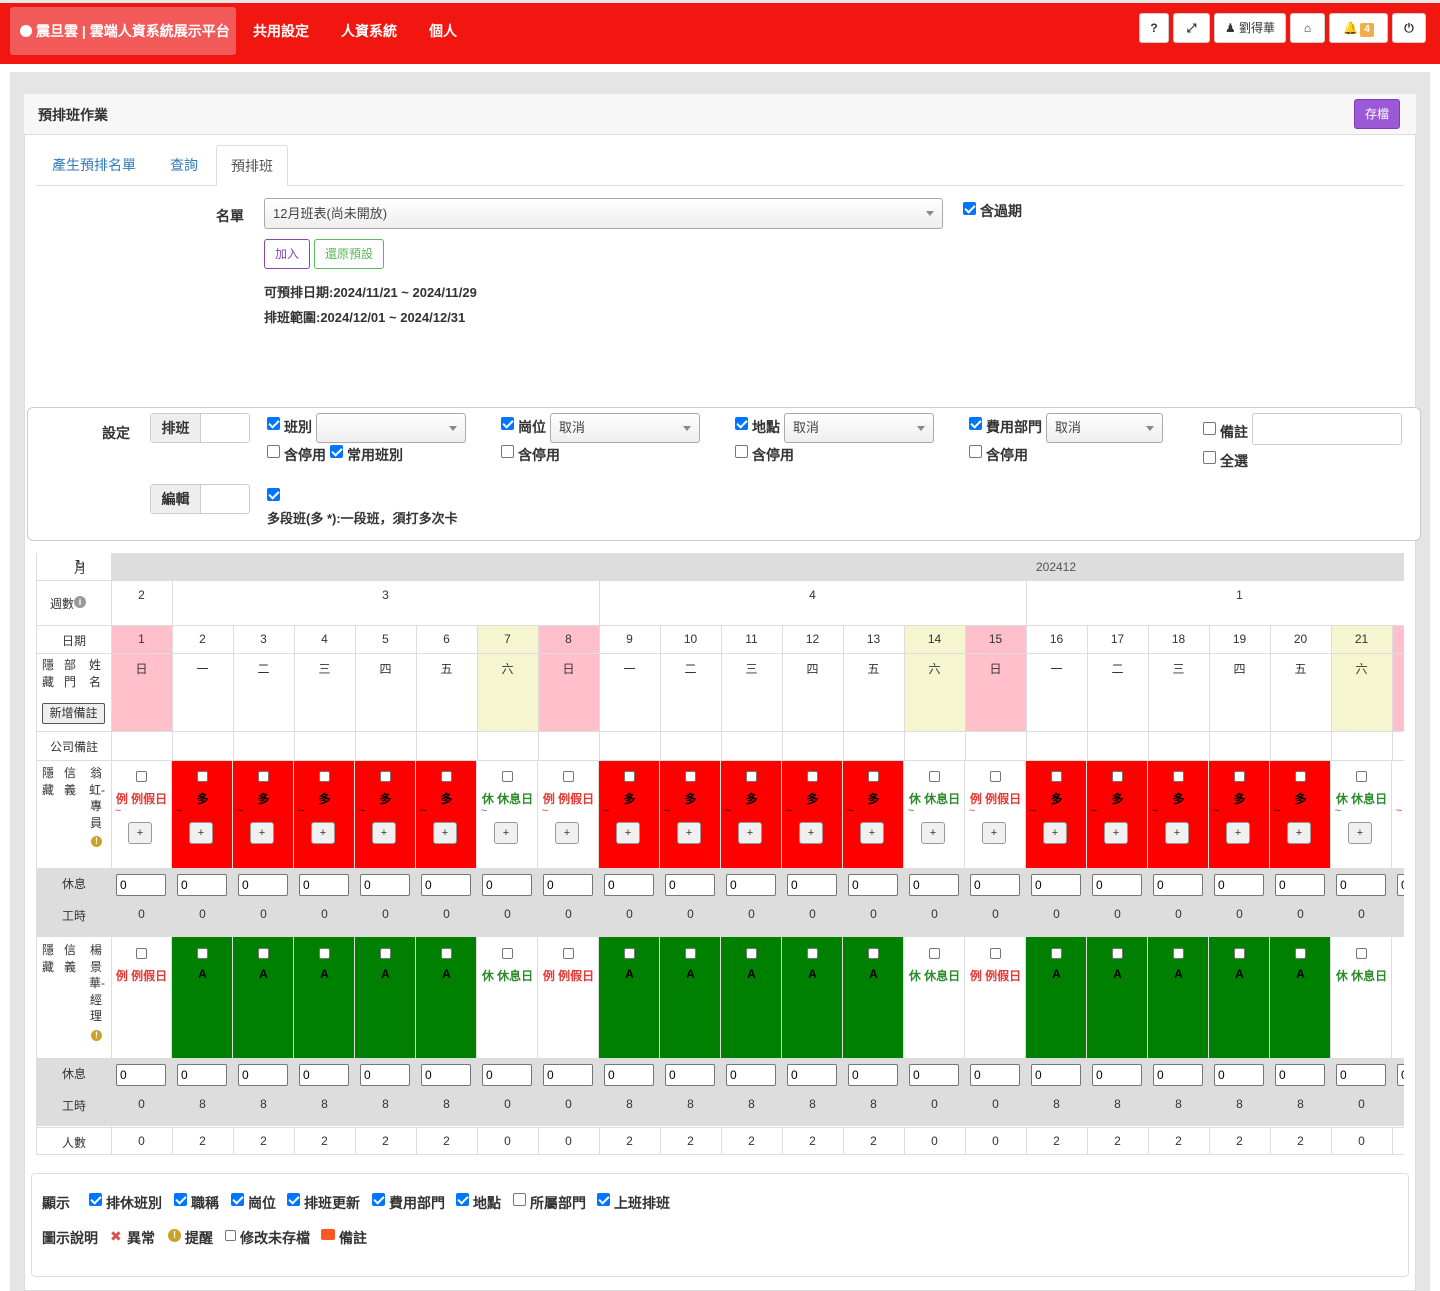  Describe the element at coordinates (625, 428) in the screenshot. I see `position-select: 取消` at that location.